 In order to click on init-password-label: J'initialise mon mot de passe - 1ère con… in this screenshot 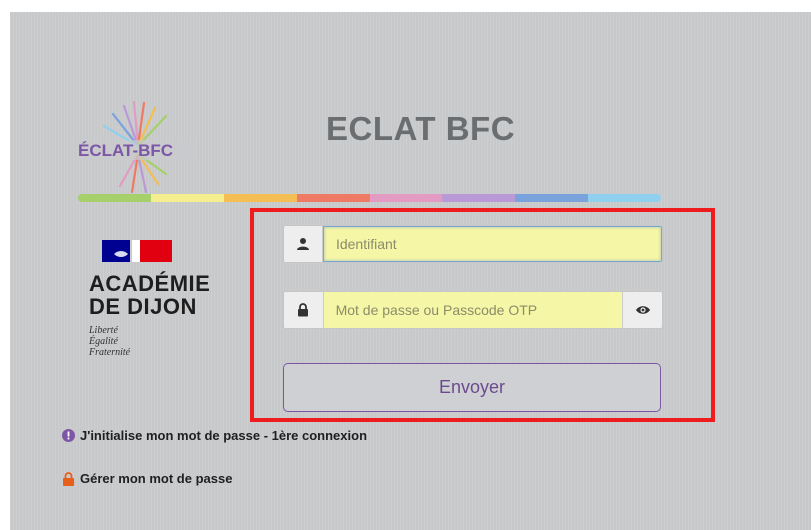, I will do `click(224, 435)`.